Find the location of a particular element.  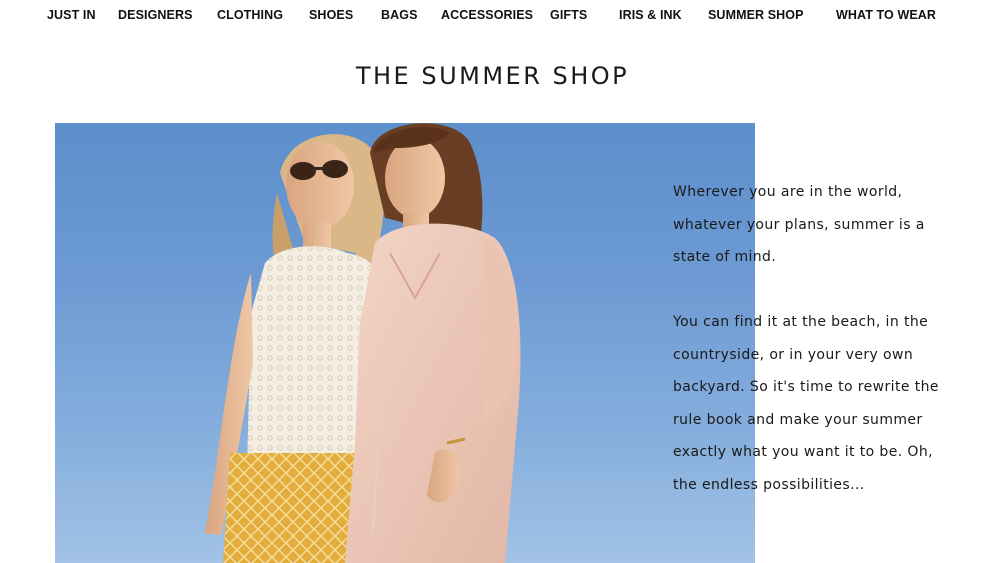

intro-line: backyard. So it's time to rewrite the is located at coordinates (806, 387).